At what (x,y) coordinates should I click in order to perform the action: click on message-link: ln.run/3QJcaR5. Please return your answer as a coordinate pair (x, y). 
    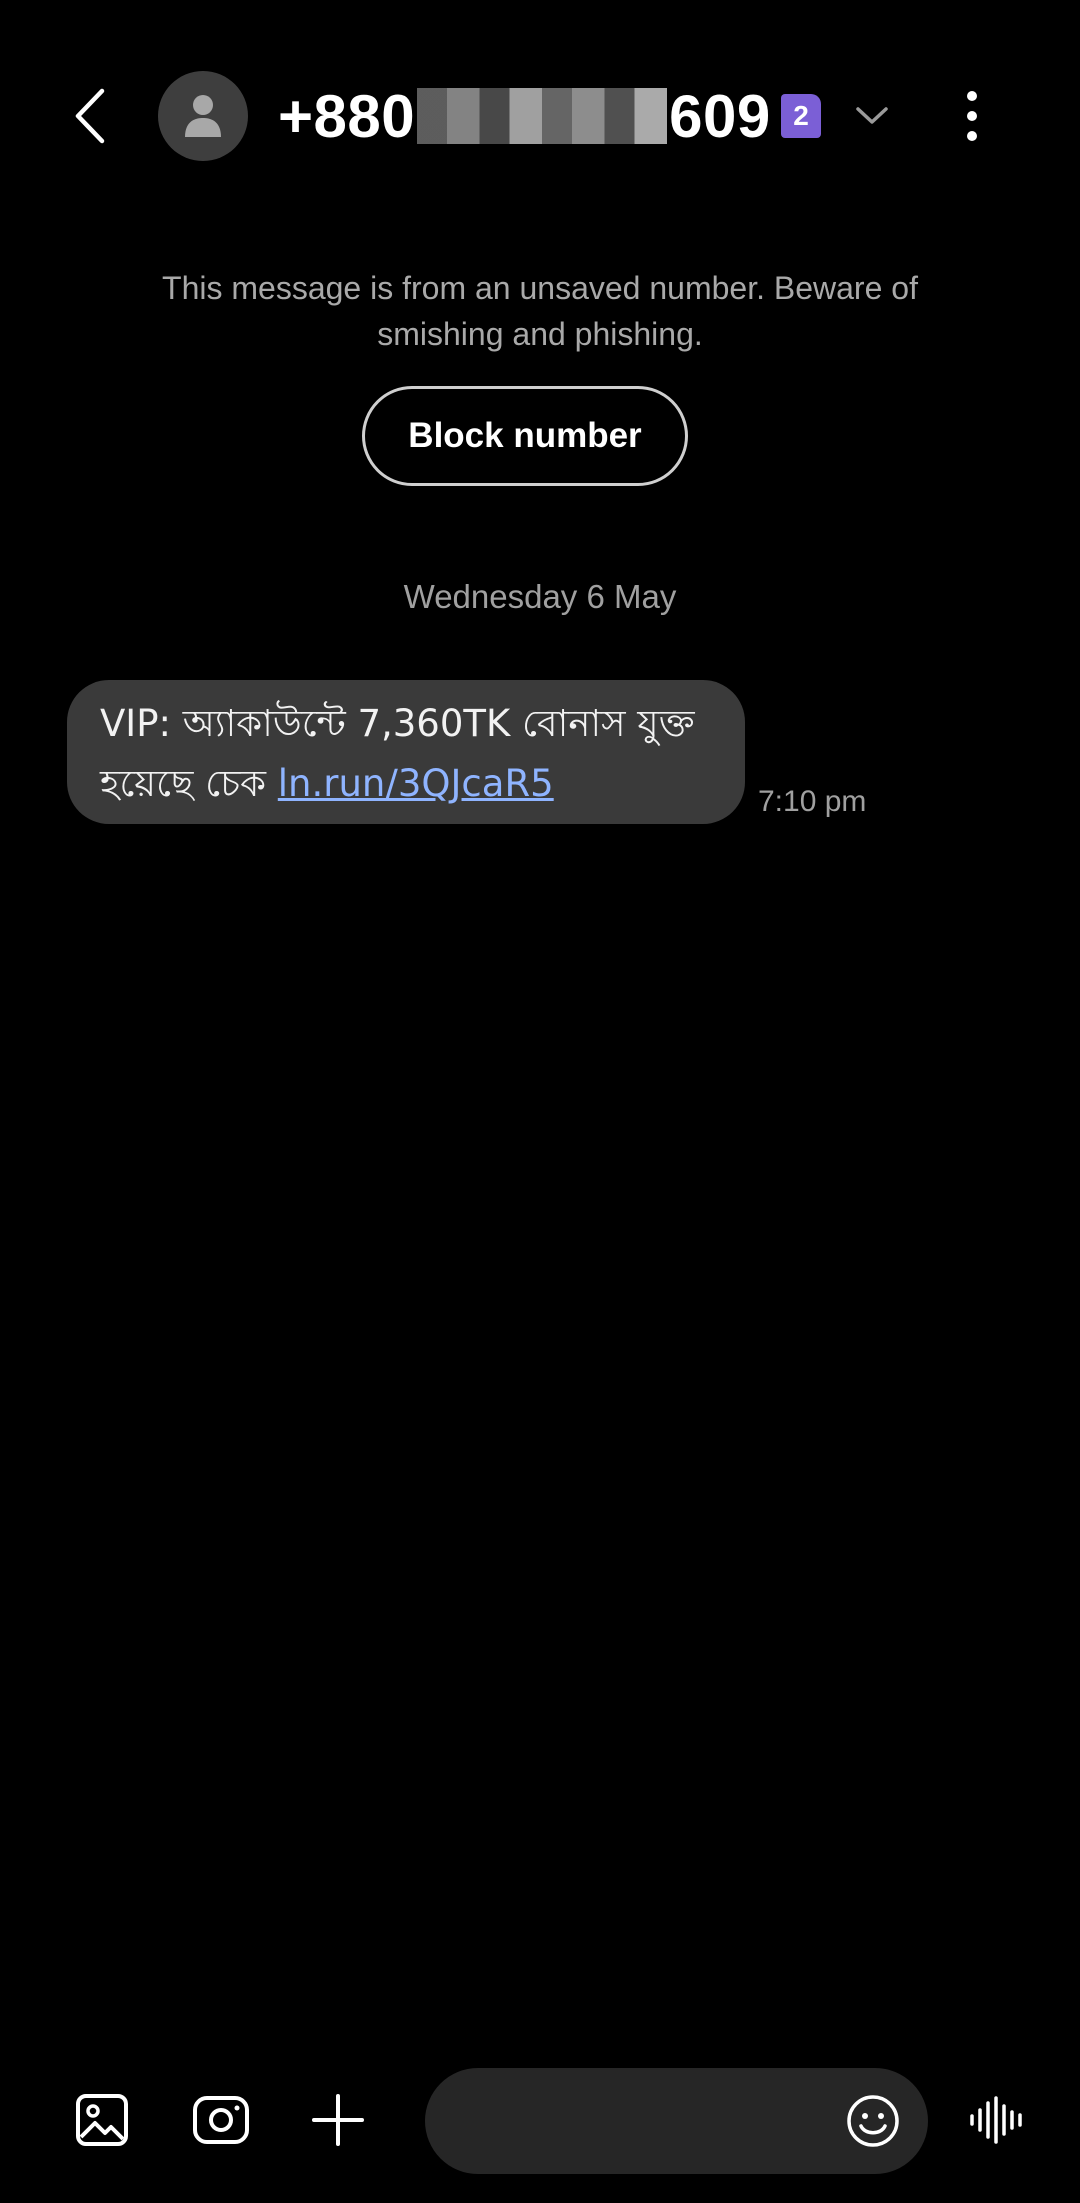
    Looking at the image, I should click on (416, 783).